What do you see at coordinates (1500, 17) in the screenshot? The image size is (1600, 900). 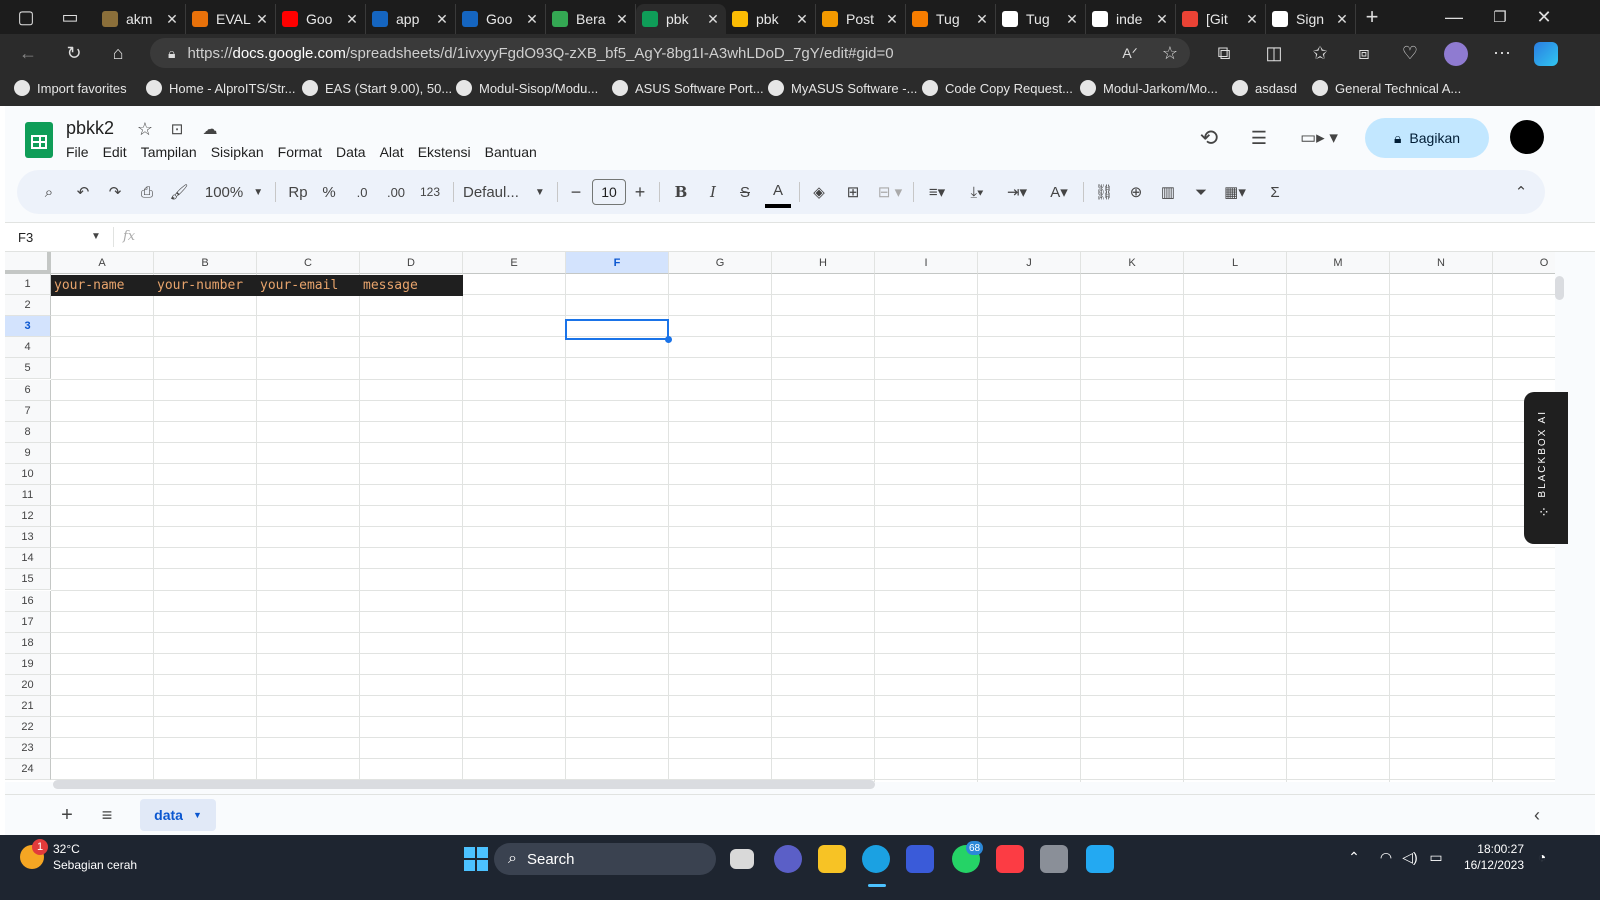 I see `restore-button: ❐` at bounding box center [1500, 17].